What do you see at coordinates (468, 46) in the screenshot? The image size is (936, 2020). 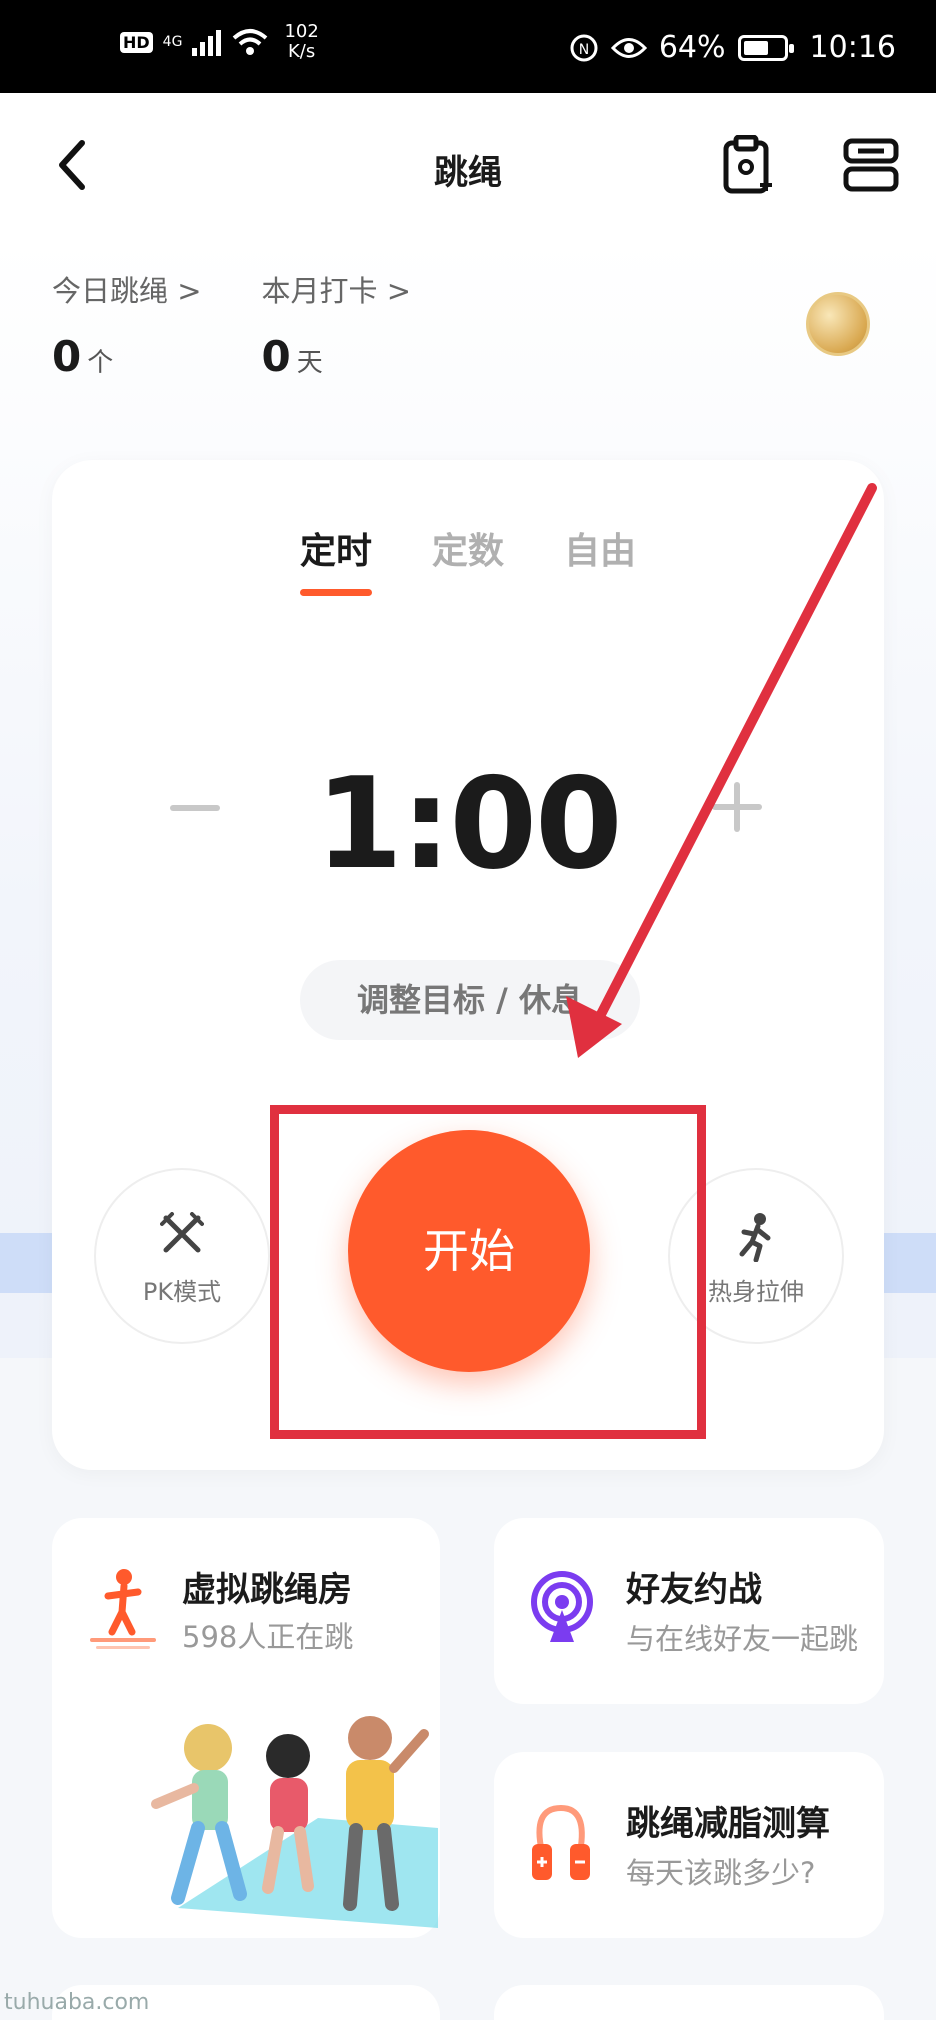 I see `status-bar: HD 4G 102 K/s N 64% 10:16` at bounding box center [468, 46].